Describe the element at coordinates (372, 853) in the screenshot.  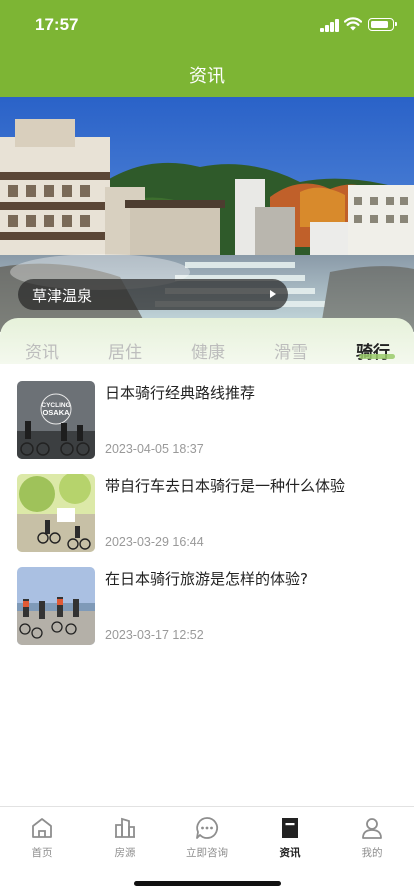
I see `tabbar-label: 我的` at that location.